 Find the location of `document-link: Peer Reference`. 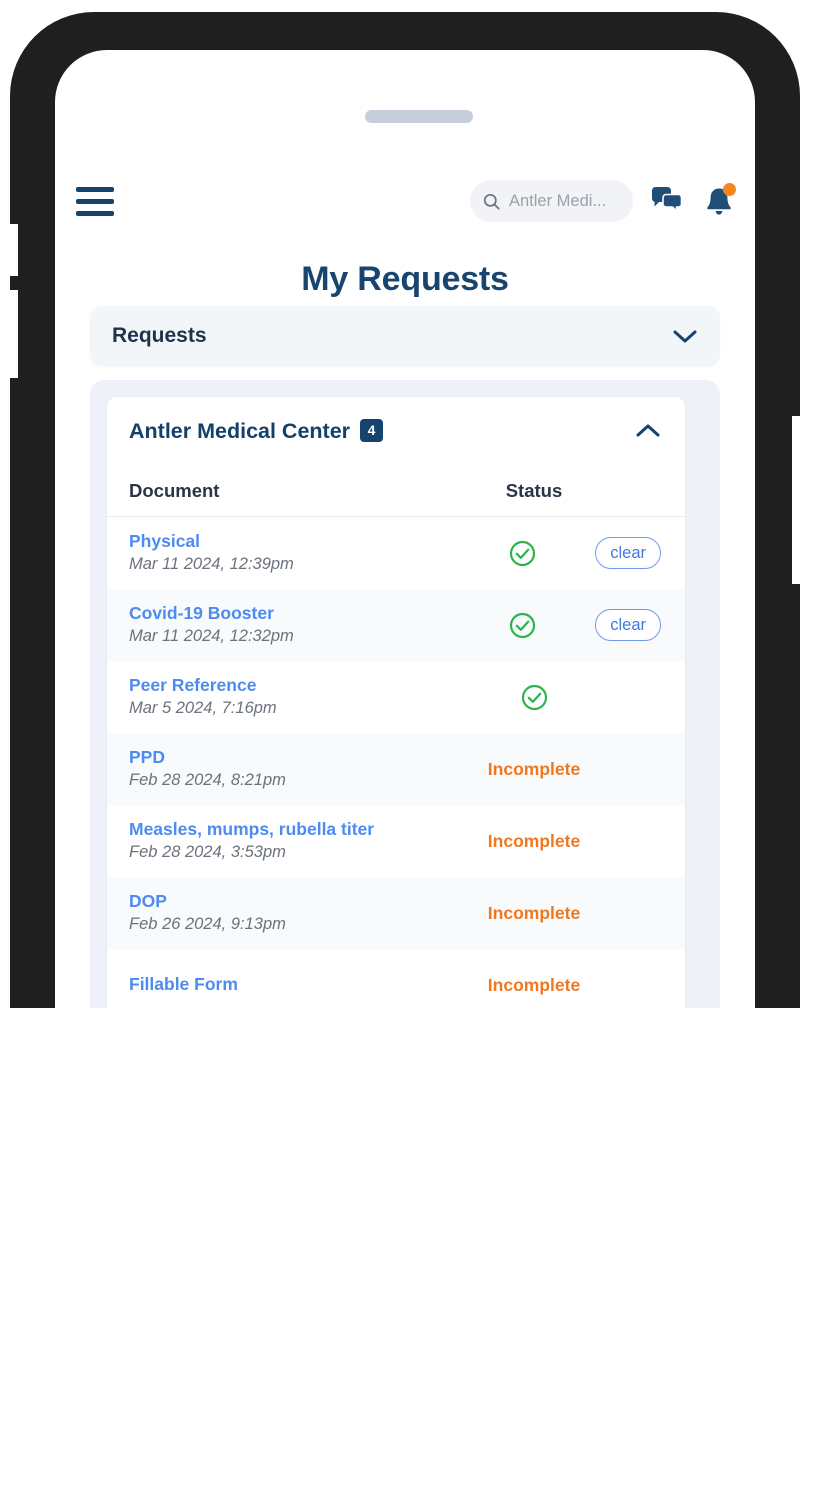

document-link: Peer Reference is located at coordinates (294, 686).